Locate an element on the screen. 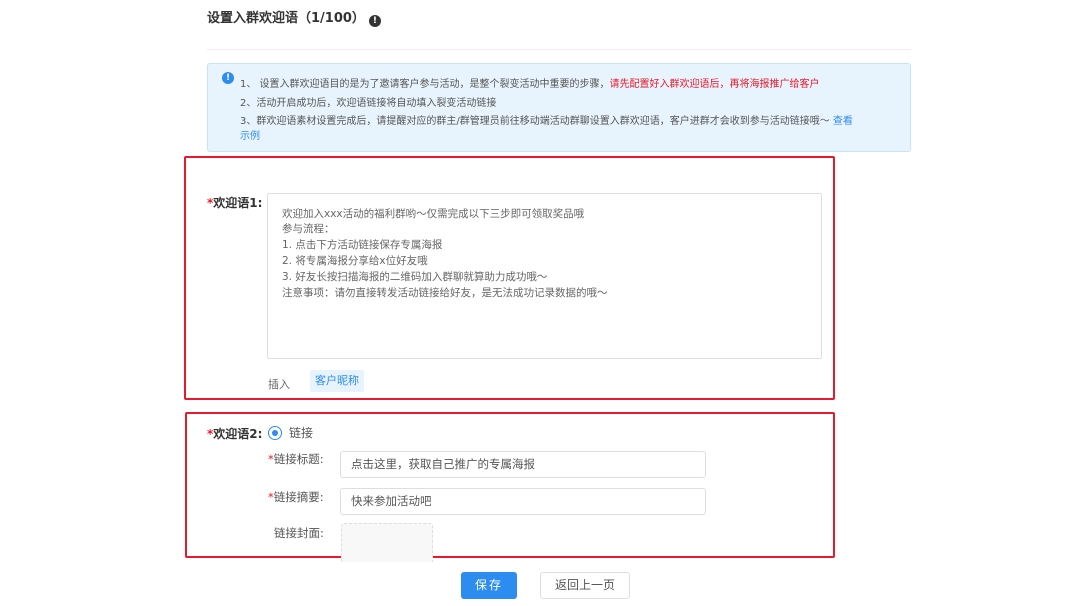 The height and width of the screenshot is (606, 1080). view-example-link-cont: 示例 is located at coordinates (250, 136).